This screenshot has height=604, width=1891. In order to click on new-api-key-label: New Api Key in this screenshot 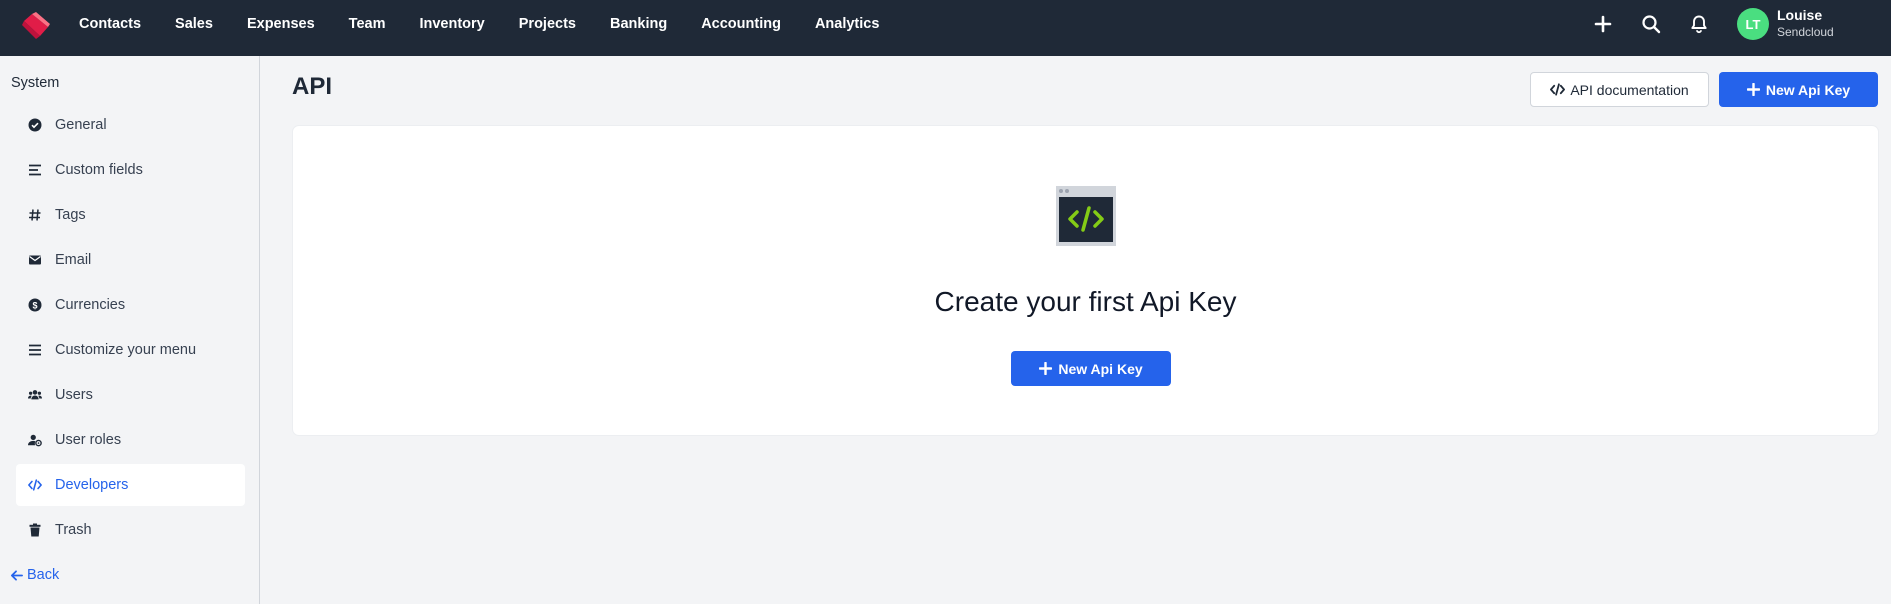, I will do `click(1808, 89)`.